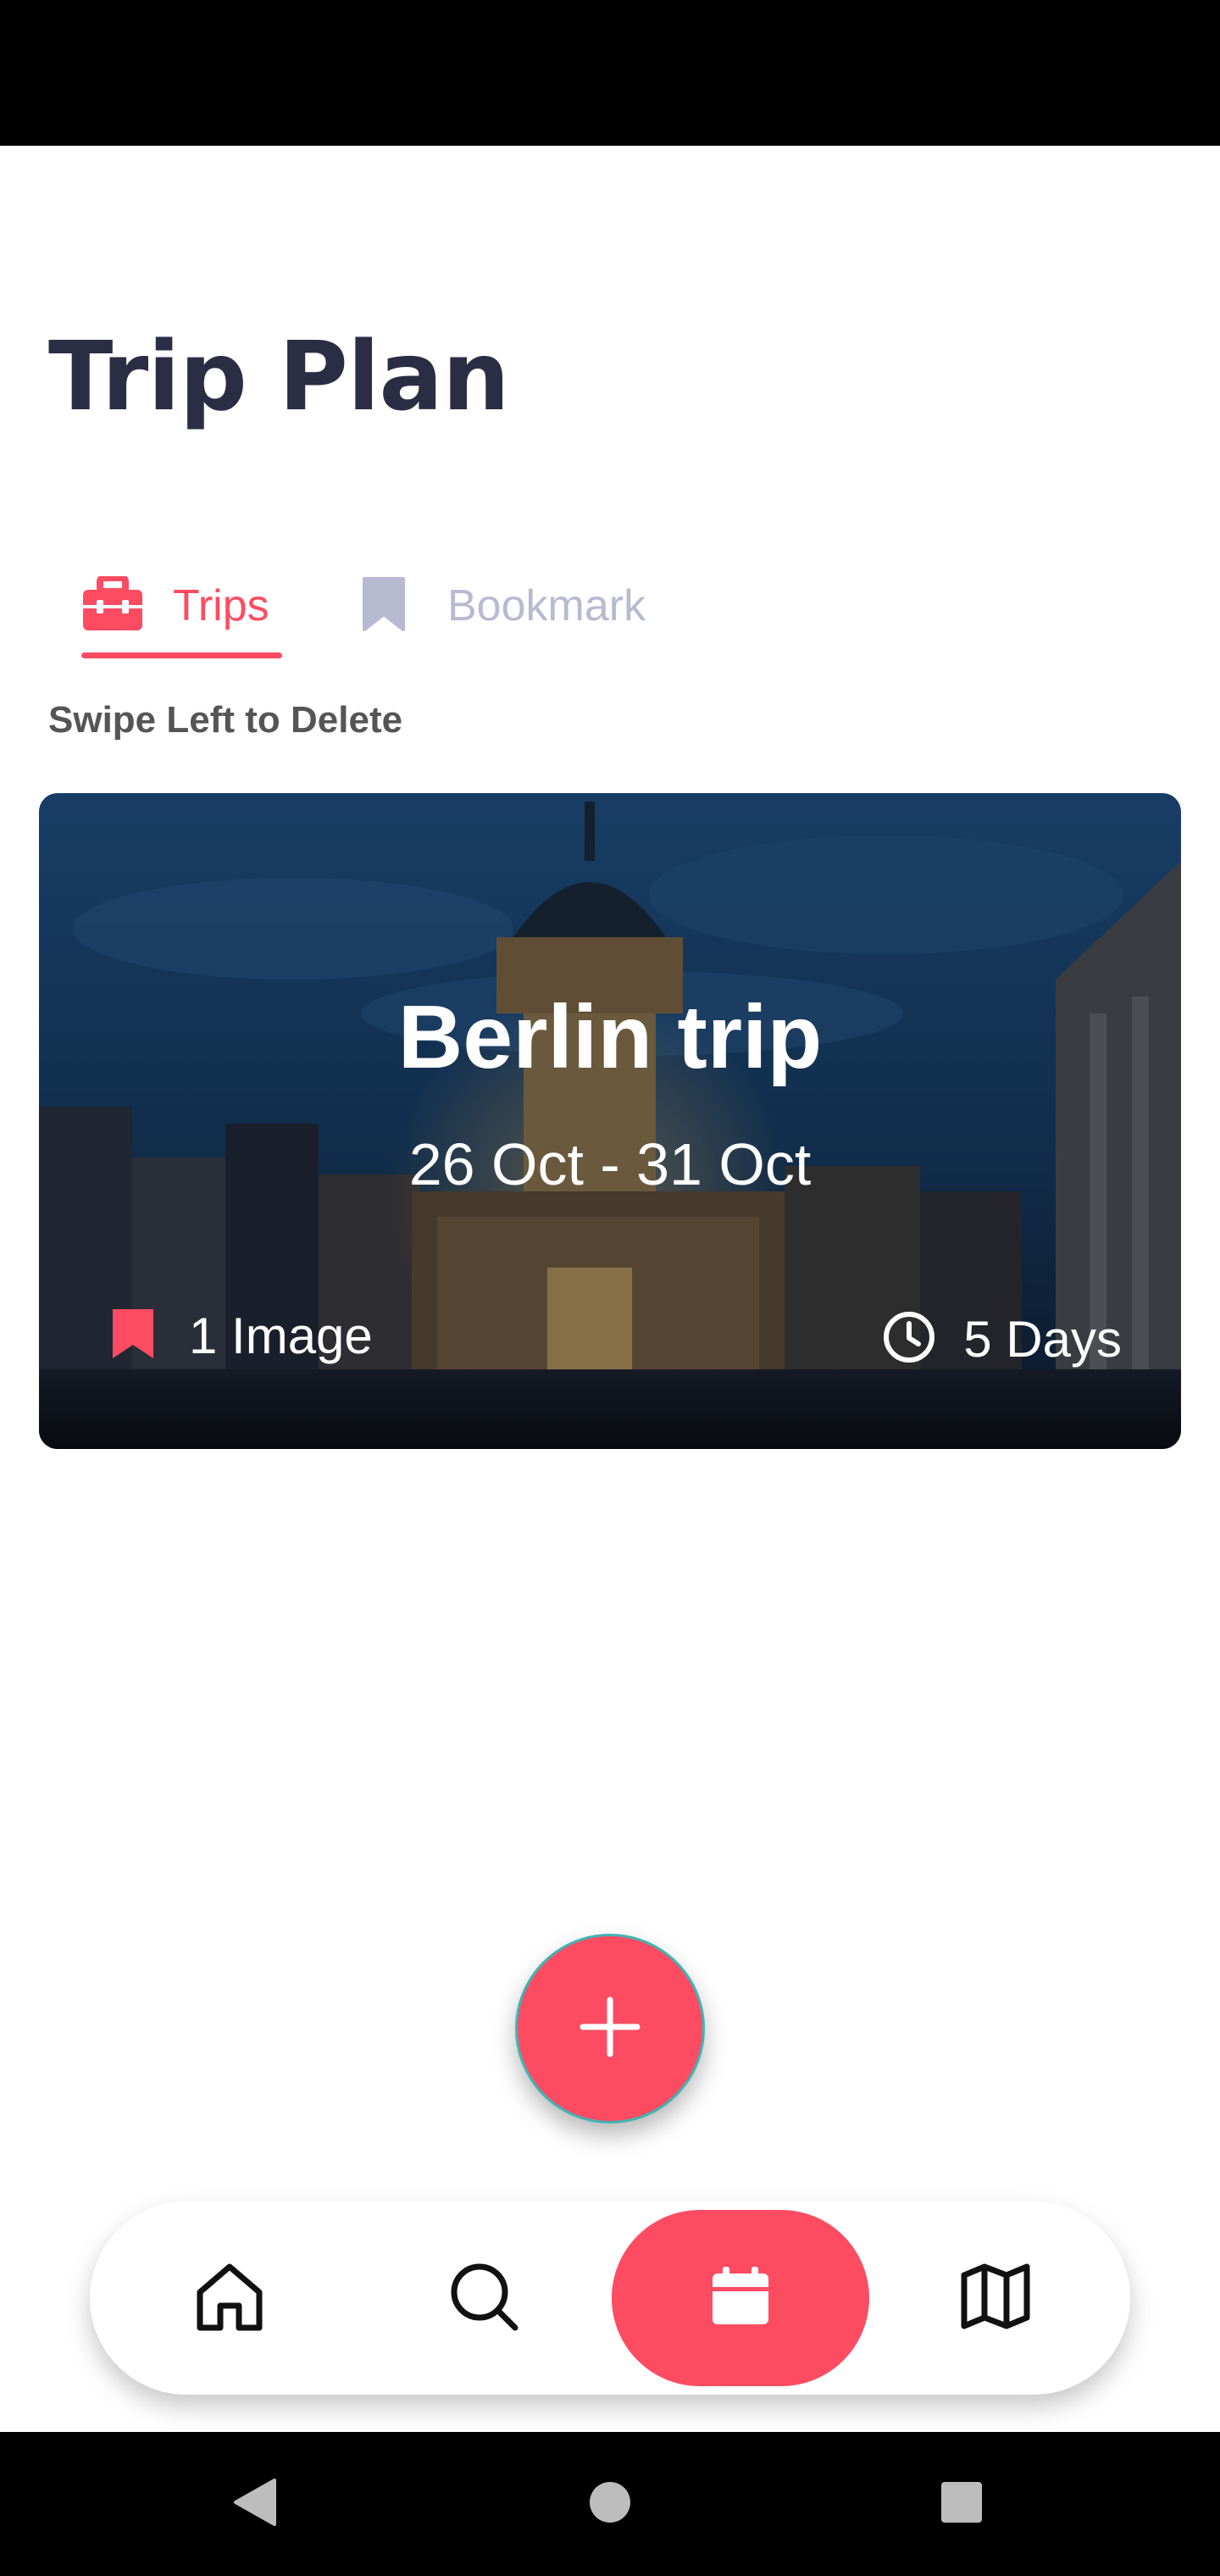  I want to click on briefcase-icon, so click(112, 605).